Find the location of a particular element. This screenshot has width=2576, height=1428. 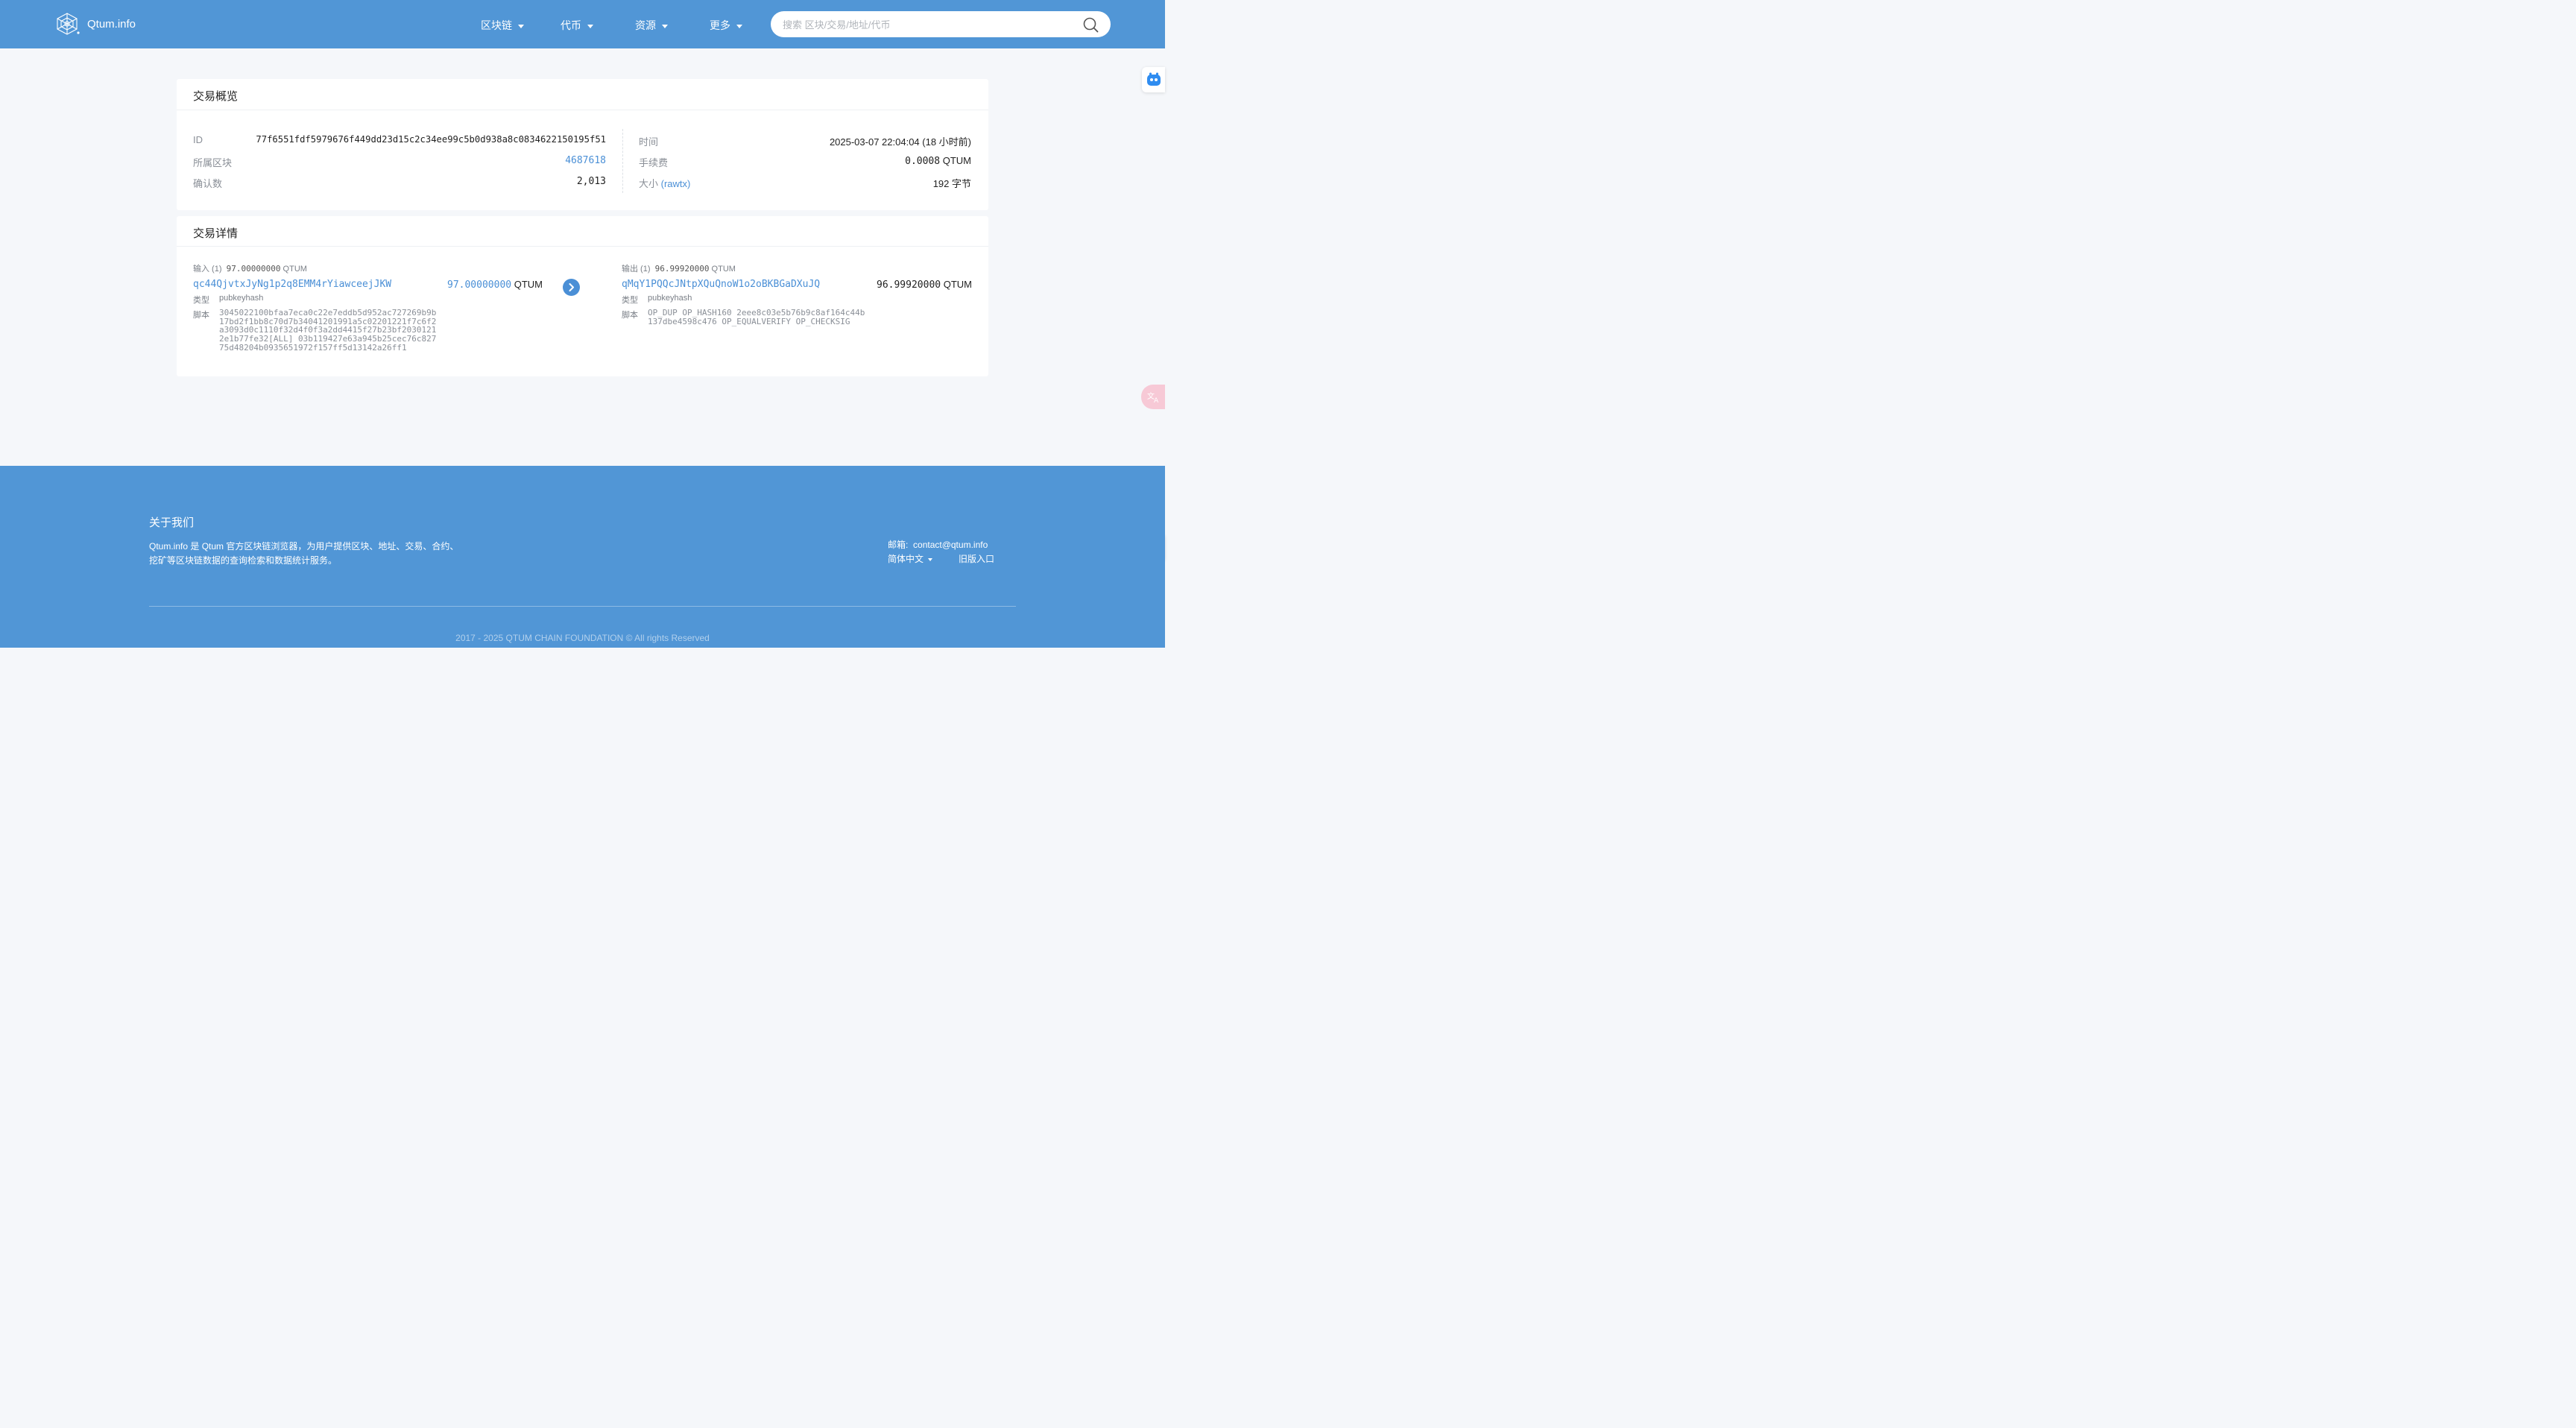

translate-icon: 文 A is located at coordinates (1153, 397).